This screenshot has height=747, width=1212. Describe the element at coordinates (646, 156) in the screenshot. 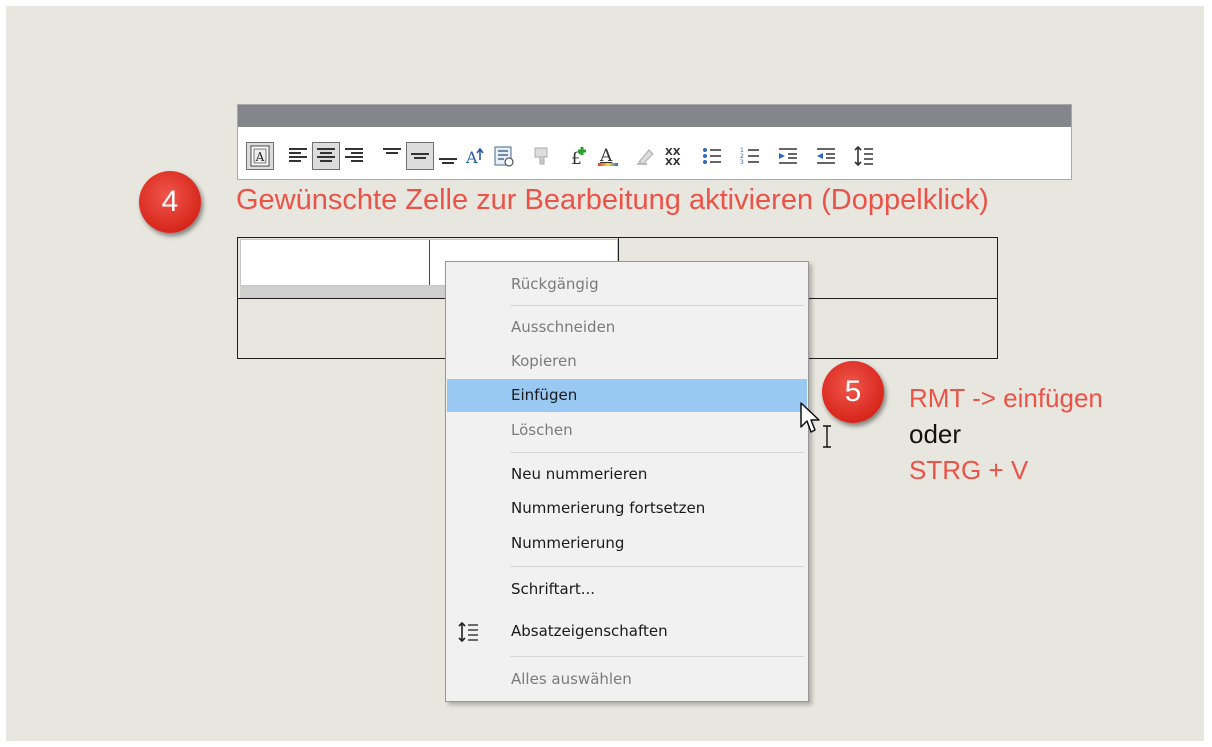

I see `highlight-icon` at that location.